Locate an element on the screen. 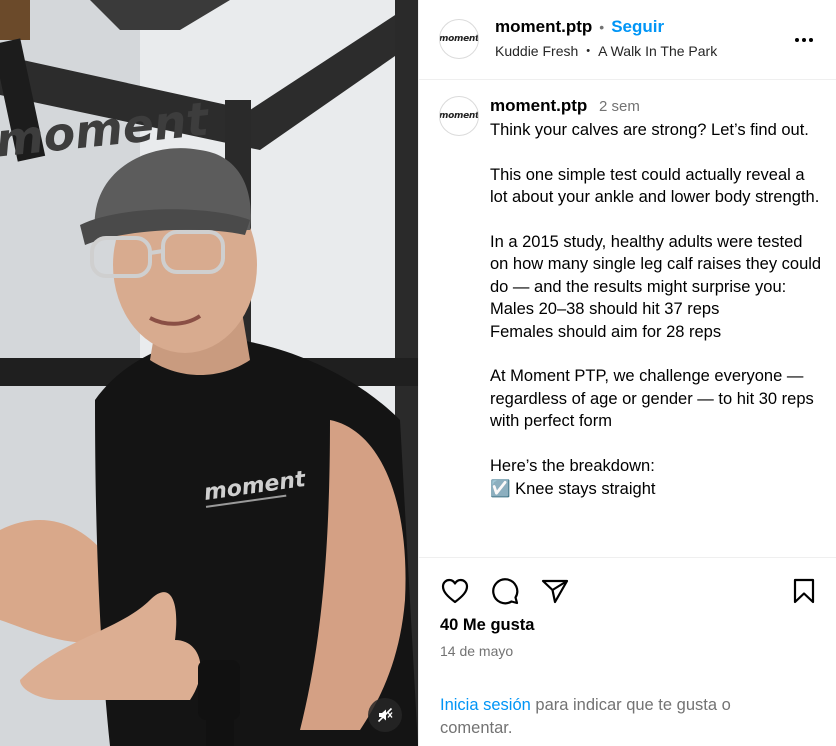  comment-icon is located at coordinates (505, 591).